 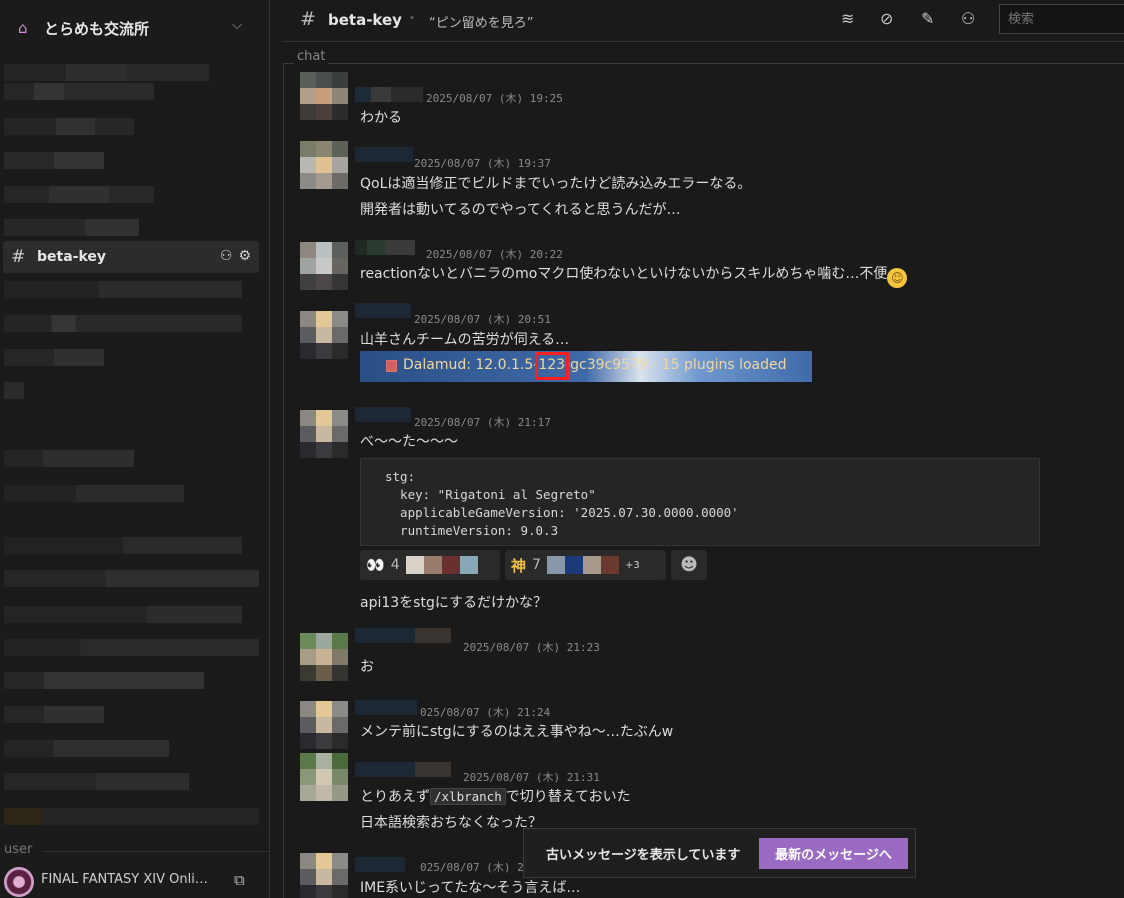 I want to click on message-text: わかる, so click(x=381, y=118).